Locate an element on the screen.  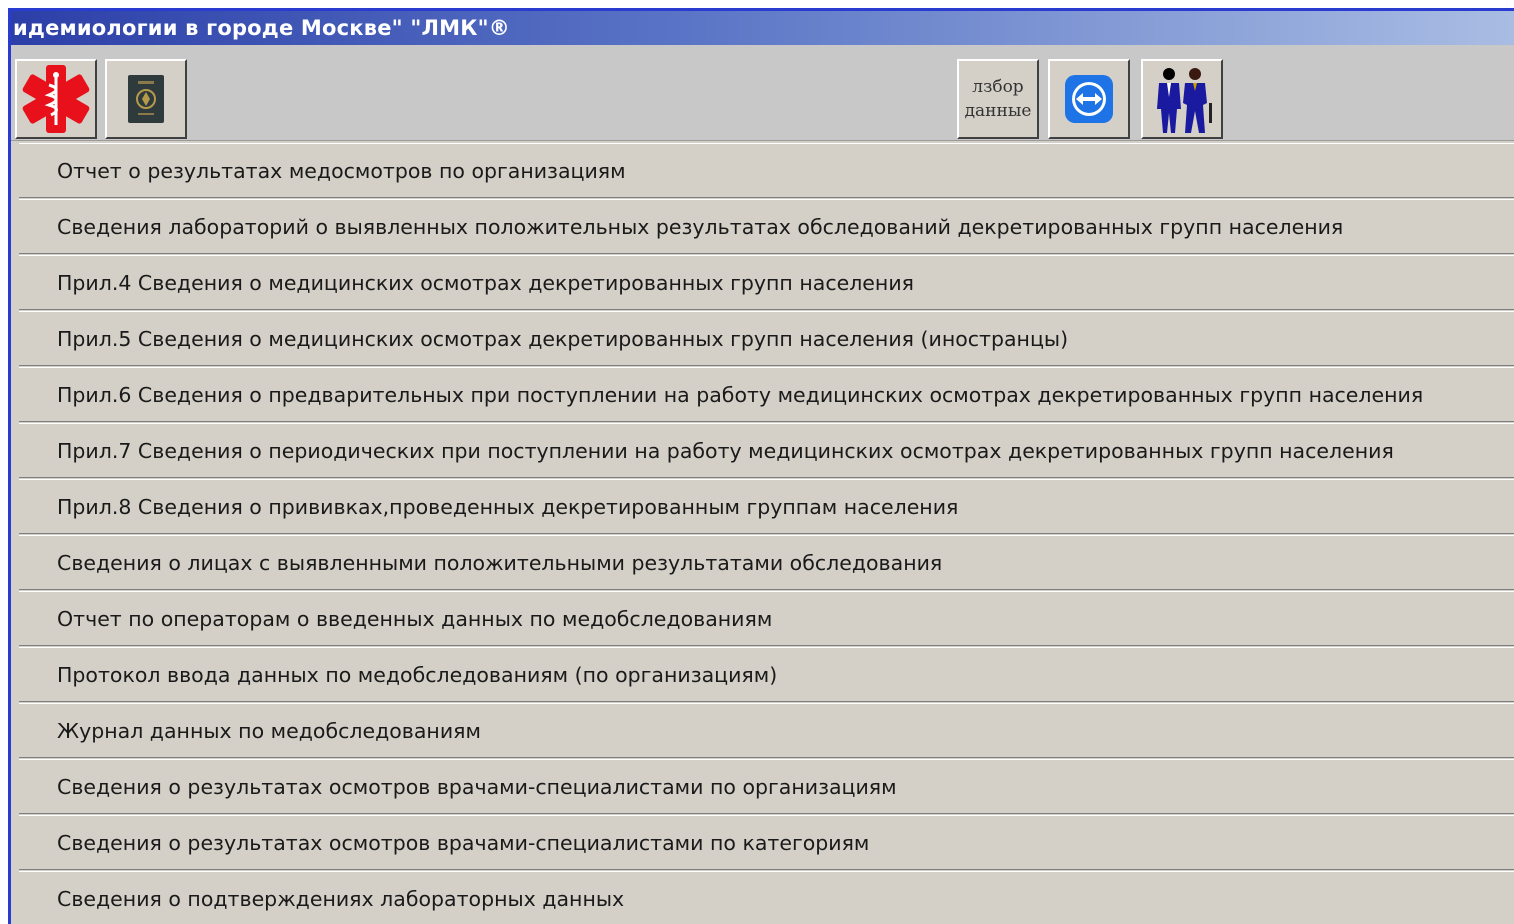
collect-data-label: лзбор данные is located at coordinates (998, 99).